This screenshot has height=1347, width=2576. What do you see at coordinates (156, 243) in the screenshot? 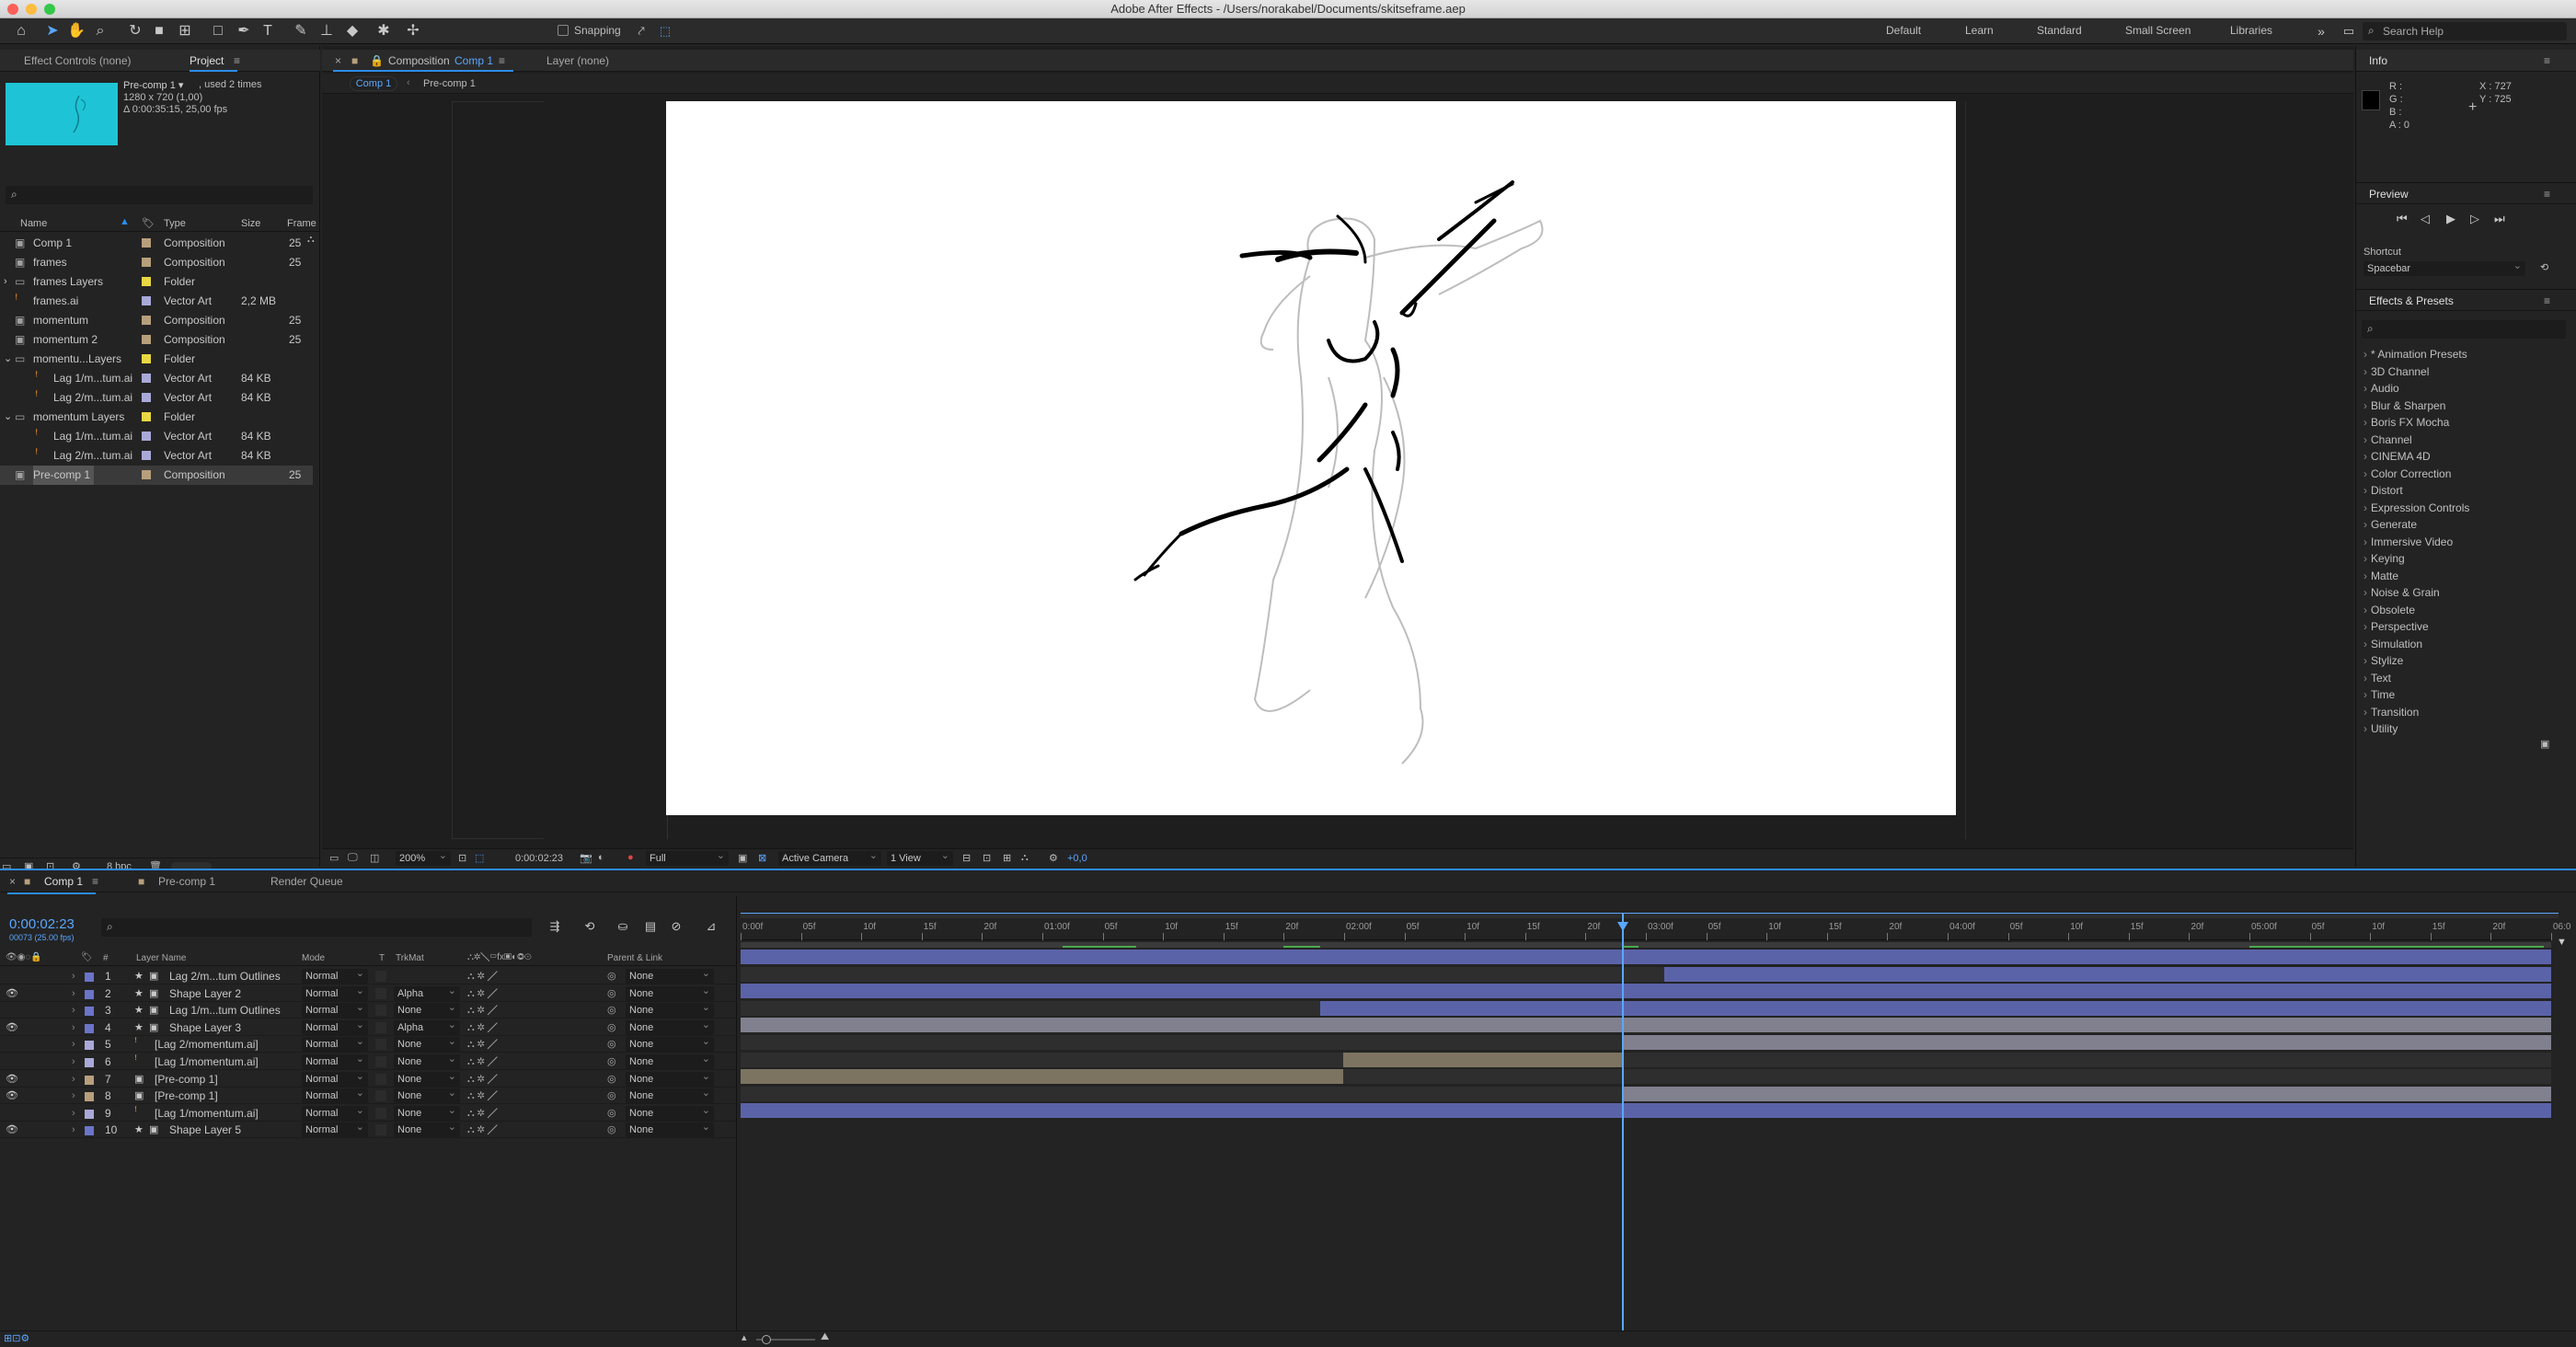
I see `project-item: ▣ Comp 1 Composition 25` at bounding box center [156, 243].